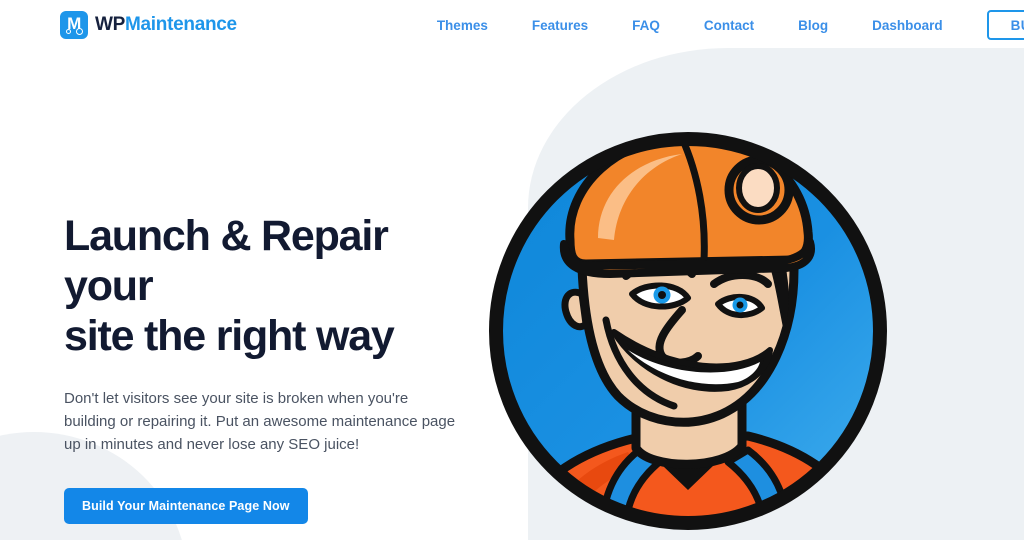  I want to click on logo-wordmark: WPMaintenance, so click(166, 25).